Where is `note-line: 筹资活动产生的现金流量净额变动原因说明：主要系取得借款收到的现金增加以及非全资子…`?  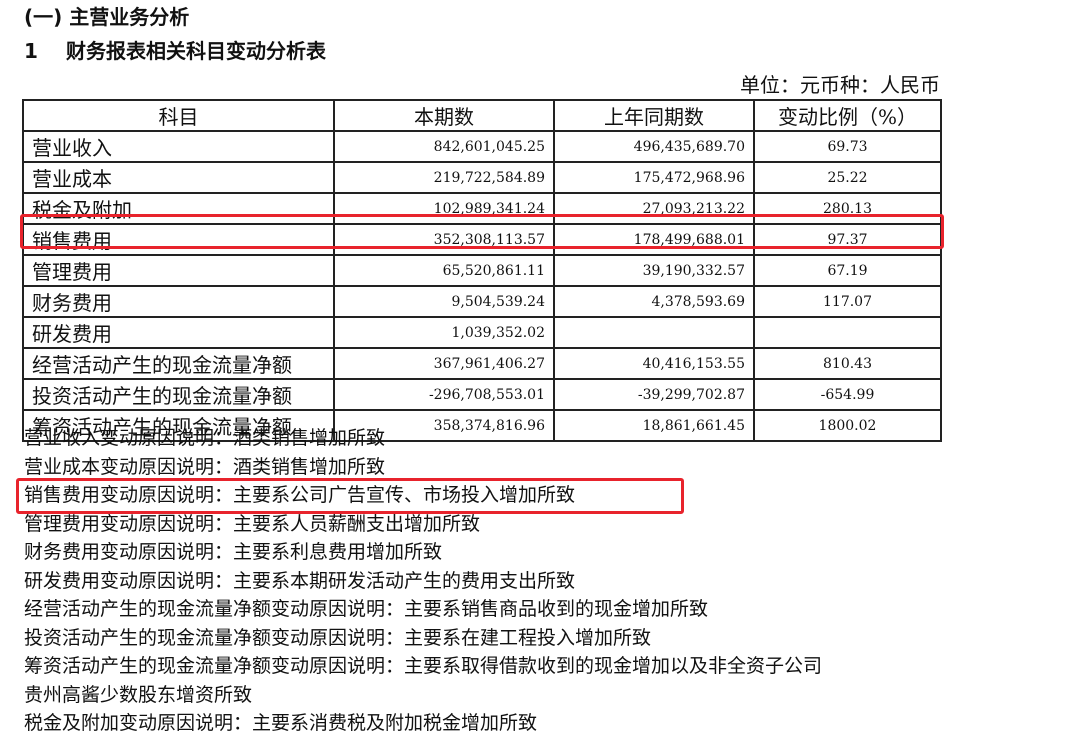 note-line: 筹资活动产生的现金流量净额变动原因说明：主要系取得借款收到的现金增加以及非全资子… is located at coordinates (423, 666).